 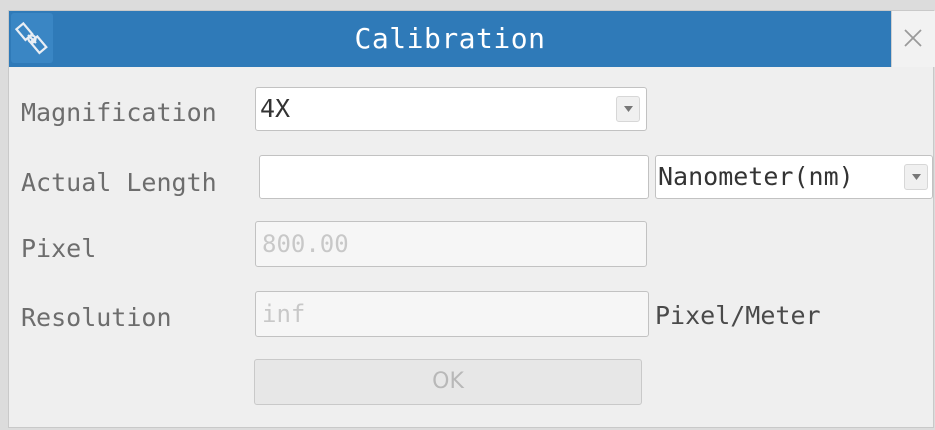 I want to click on resolution-unit-label: Pixel/Meter, so click(x=738, y=315).